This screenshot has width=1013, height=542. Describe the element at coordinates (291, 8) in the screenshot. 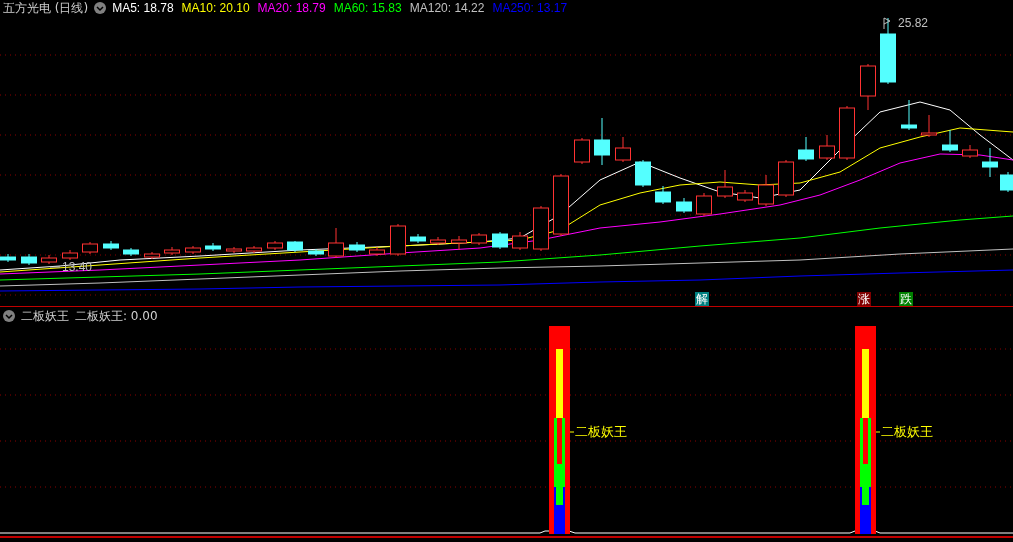

I see `moving-average-value: MA20: 18.79` at that location.